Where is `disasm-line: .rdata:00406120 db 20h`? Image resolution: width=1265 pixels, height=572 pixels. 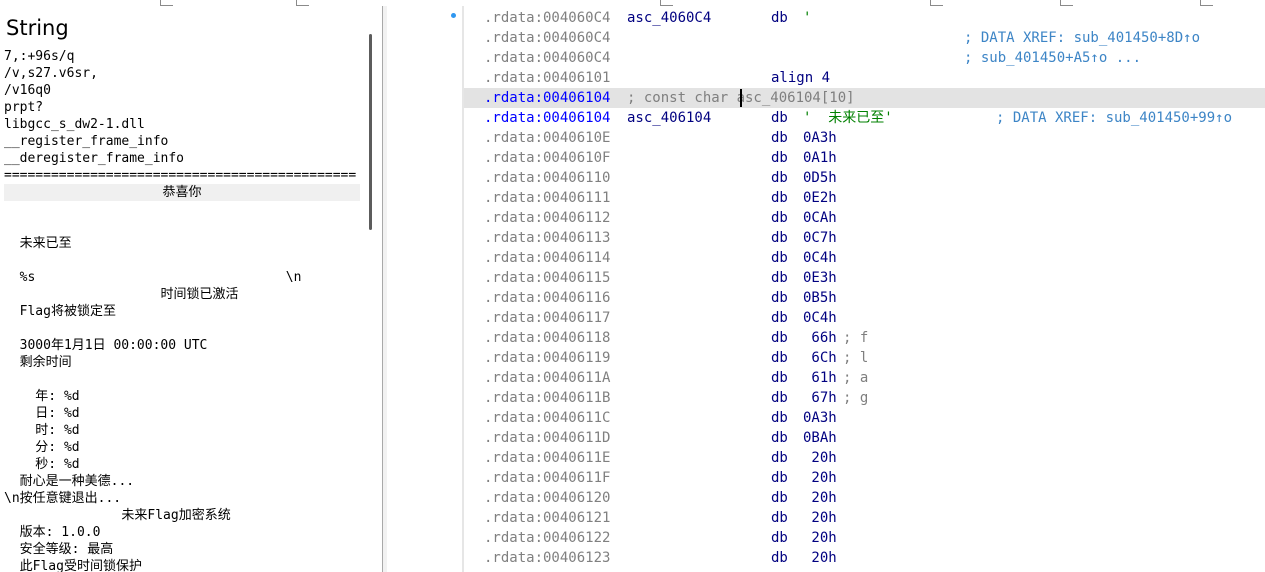 disasm-line: .rdata:00406120 db 20h is located at coordinates (864, 498).